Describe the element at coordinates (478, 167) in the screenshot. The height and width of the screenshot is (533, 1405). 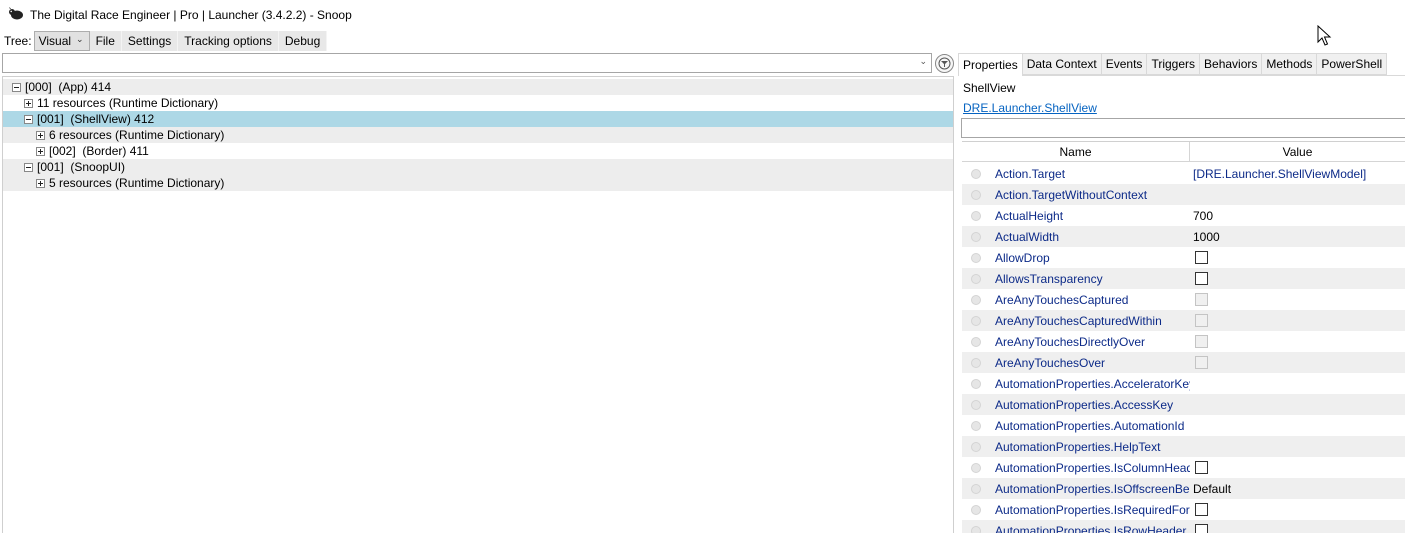
I see `tree-node: [001] (SnoopUI)` at that location.